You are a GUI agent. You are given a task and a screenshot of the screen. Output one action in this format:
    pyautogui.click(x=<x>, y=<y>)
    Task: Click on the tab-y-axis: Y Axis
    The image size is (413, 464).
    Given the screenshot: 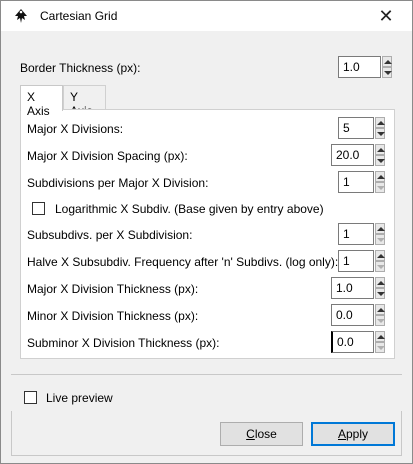 What is the action you would take?
    pyautogui.click(x=84, y=101)
    